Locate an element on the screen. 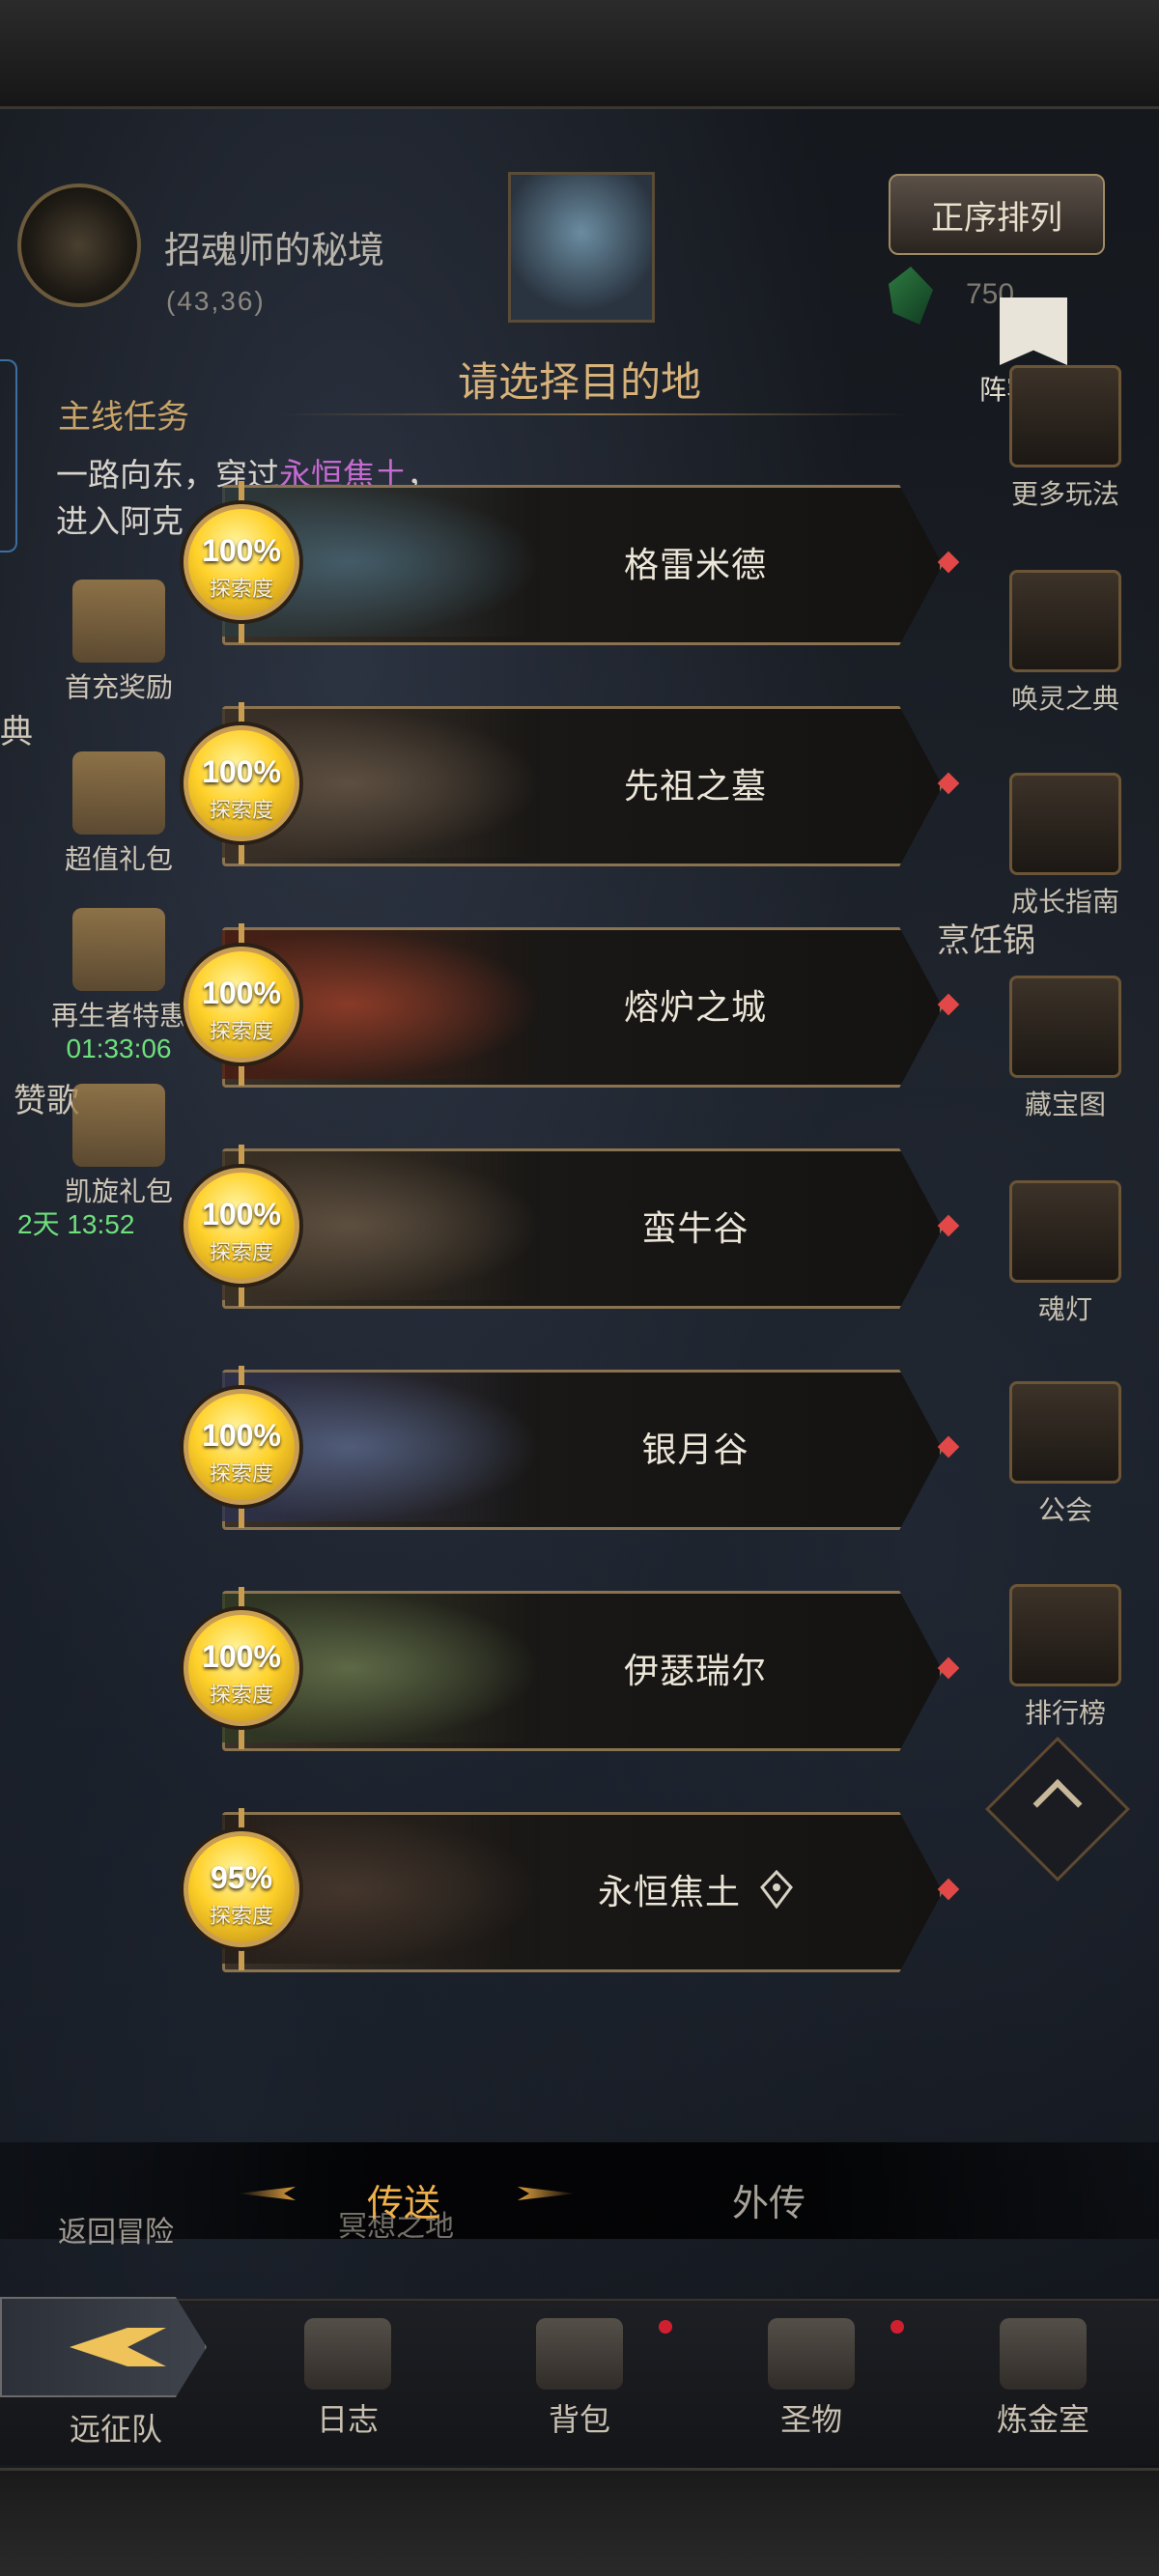 The image size is (1159, 2576). more-gameplay: 更多玩法 is located at coordinates (1066, 438).